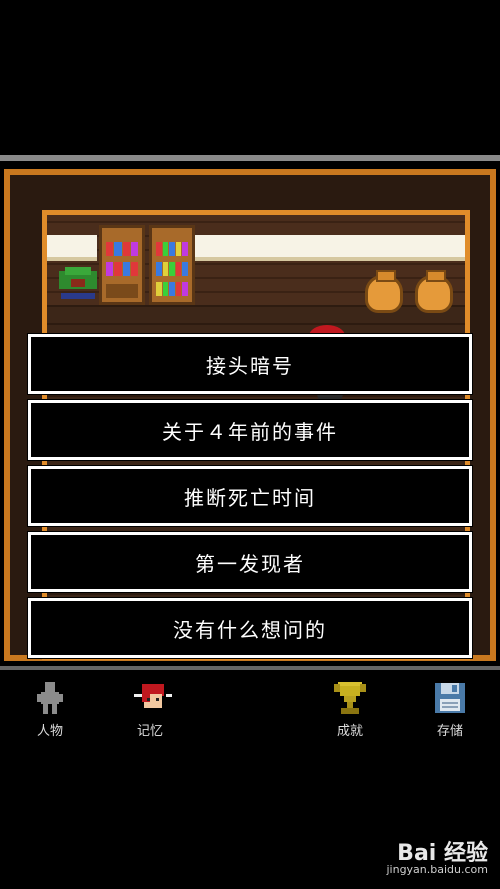 The height and width of the screenshot is (889, 500). Describe the element at coordinates (250, 430) in the screenshot. I see `choice-option: 关于４年前的事件` at that location.